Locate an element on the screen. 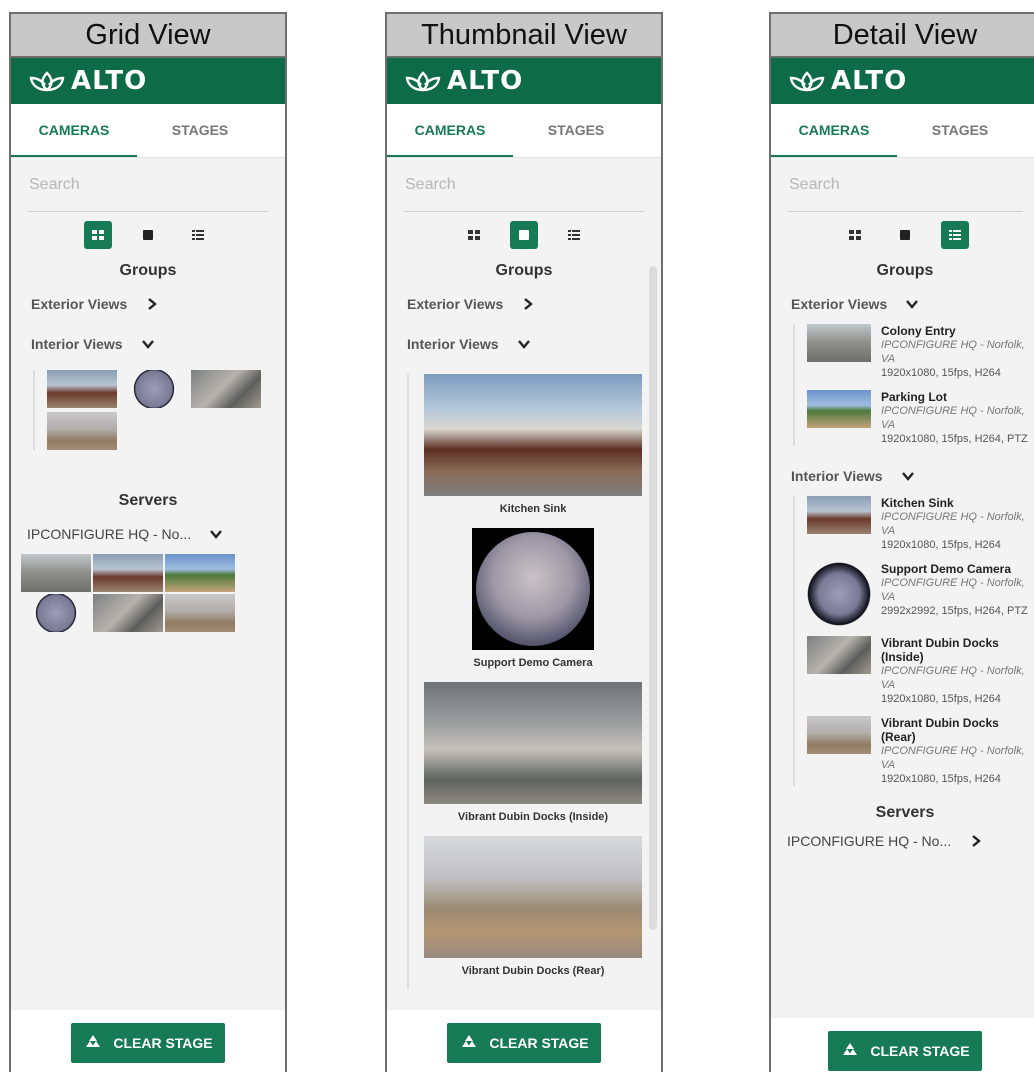 The height and width of the screenshot is (1072, 1034). chevron-down-icon is located at coordinates (907, 476).